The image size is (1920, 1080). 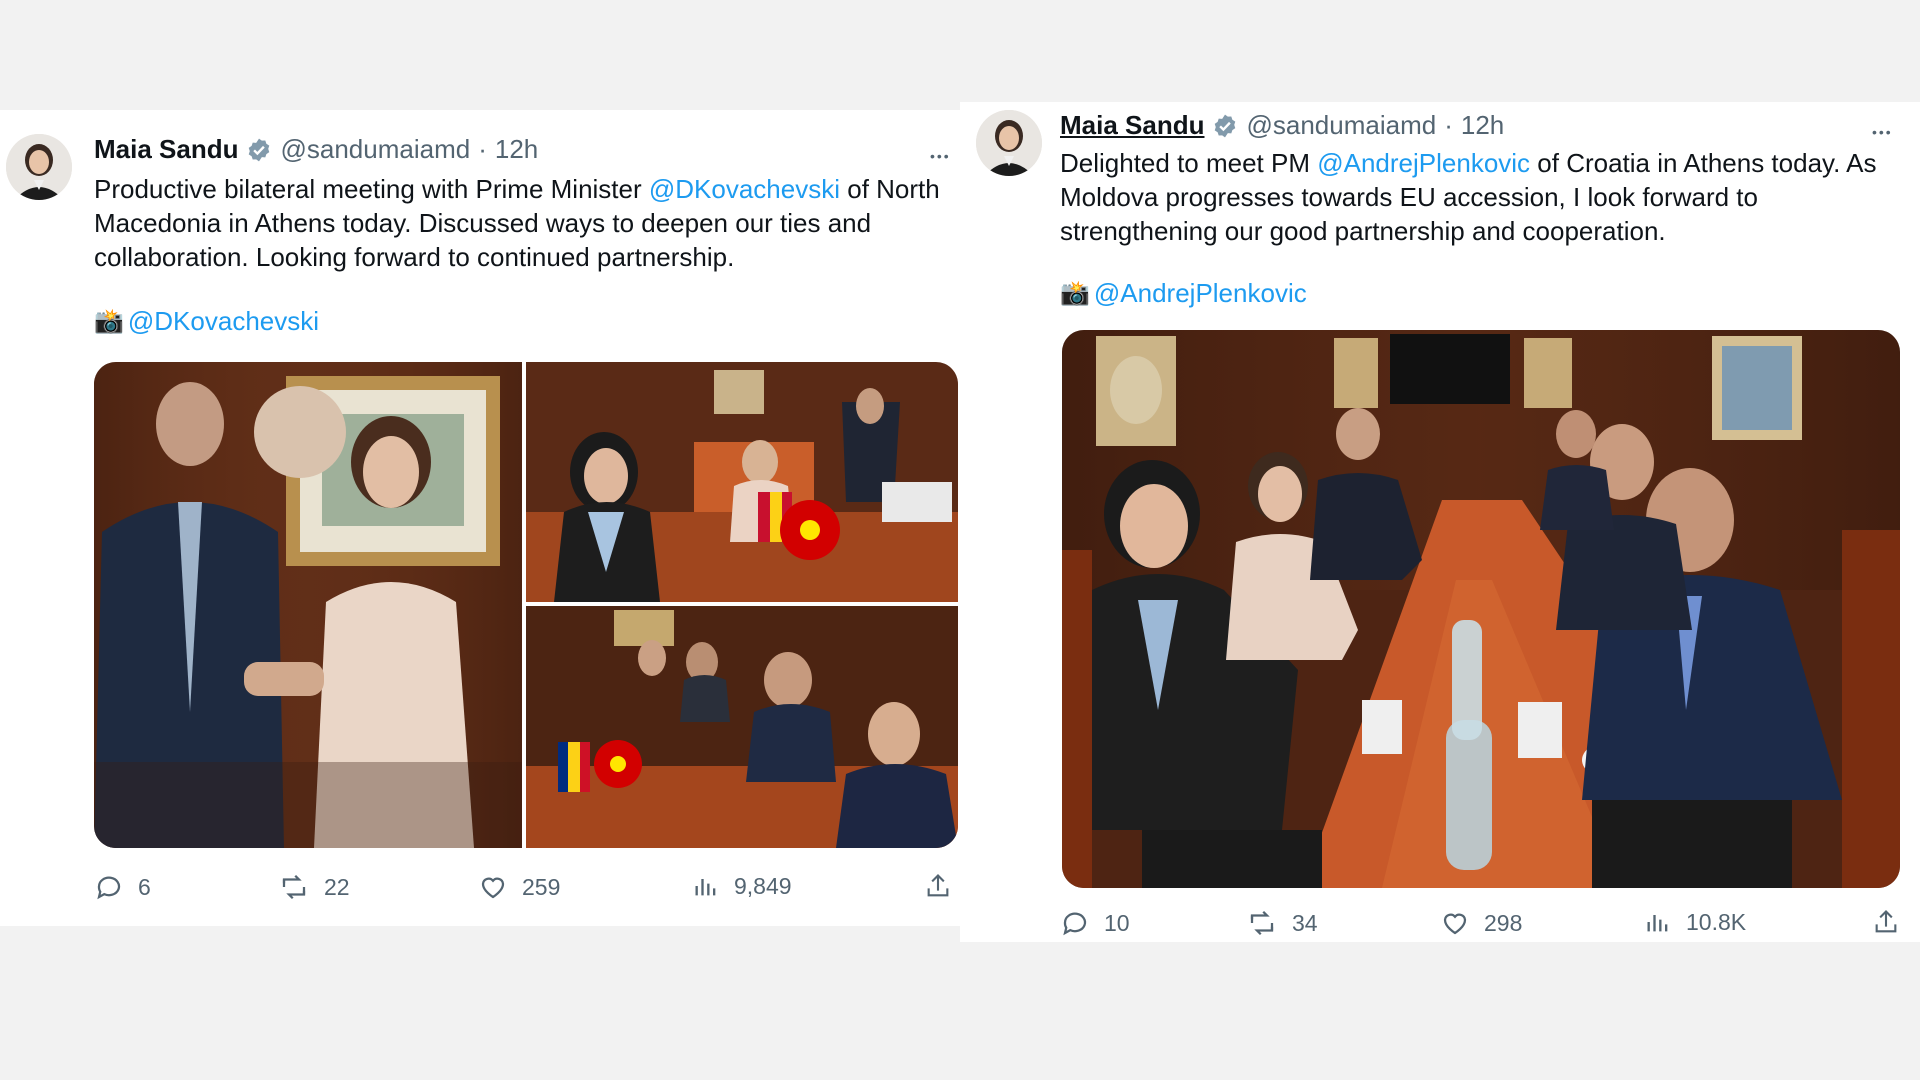 What do you see at coordinates (744, 189) in the screenshot?
I see `mention-link: @DKovachevski` at bounding box center [744, 189].